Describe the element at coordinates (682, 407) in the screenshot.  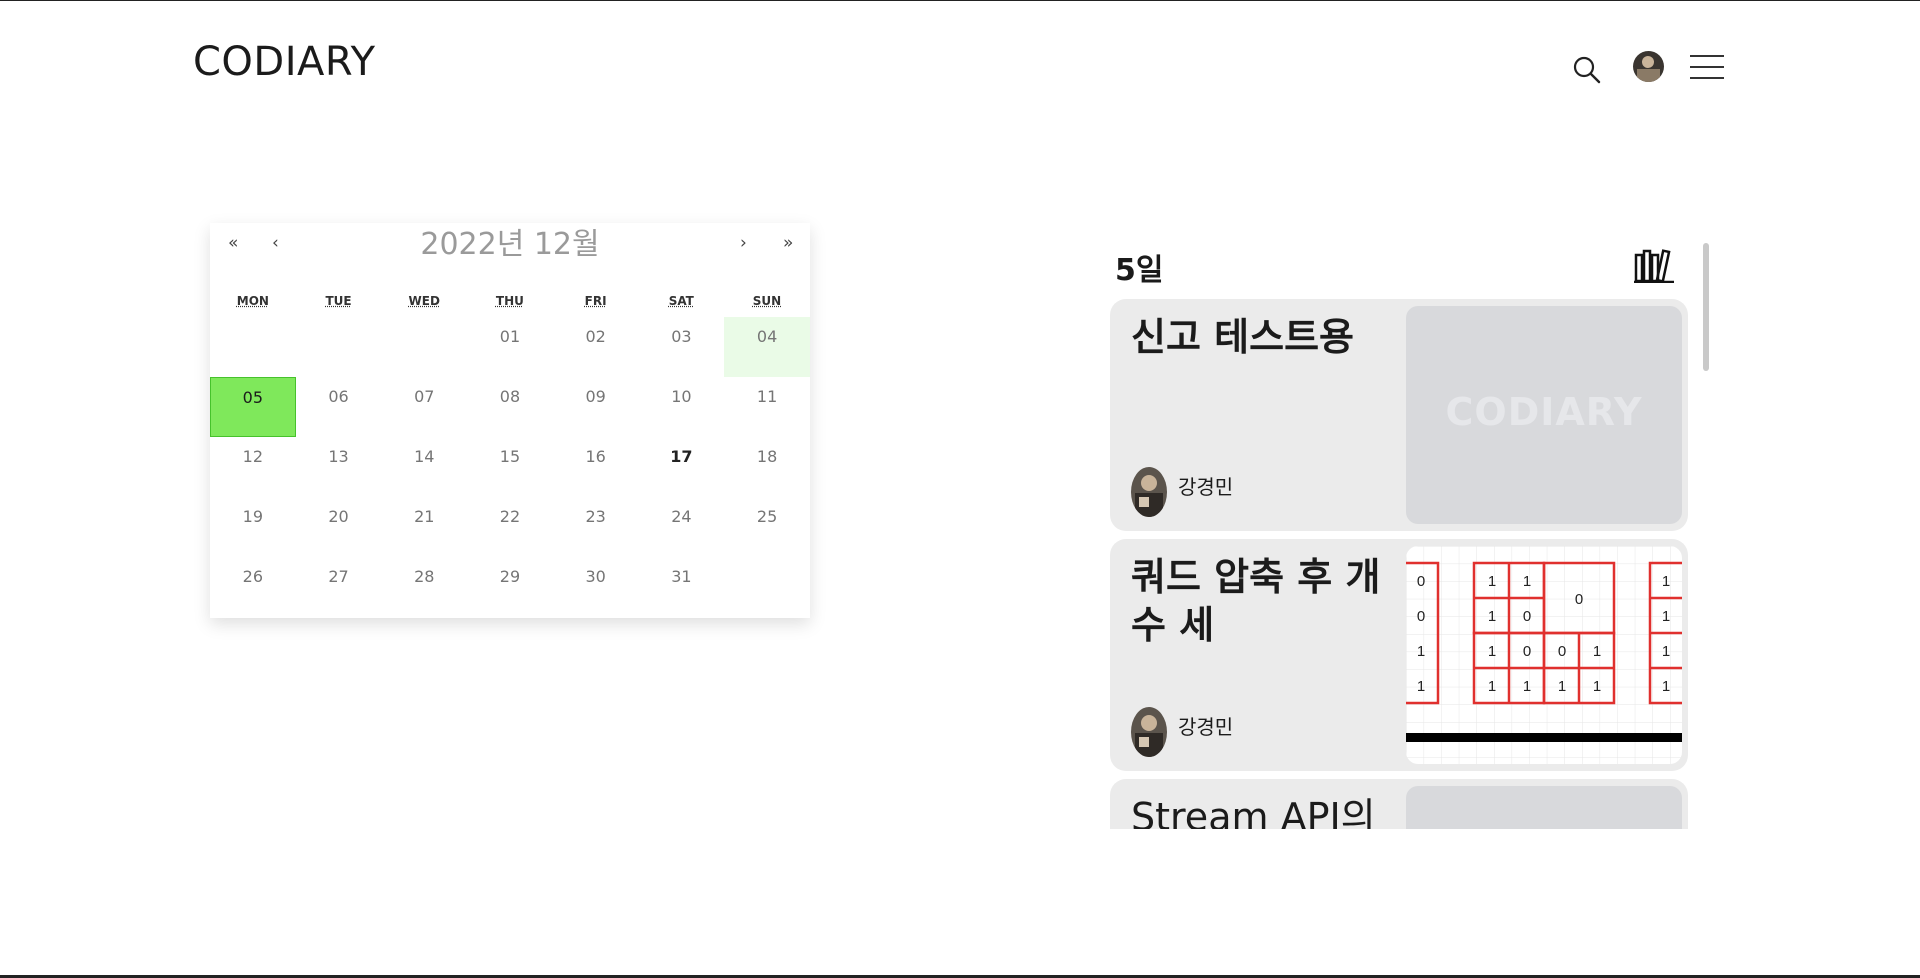
I see `calendar-day: 10` at that location.